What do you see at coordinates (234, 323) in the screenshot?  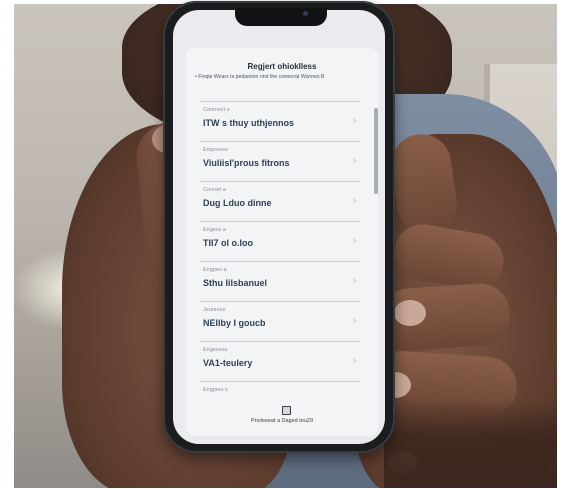 I see `list-item-value: NEllby I goucb` at bounding box center [234, 323].